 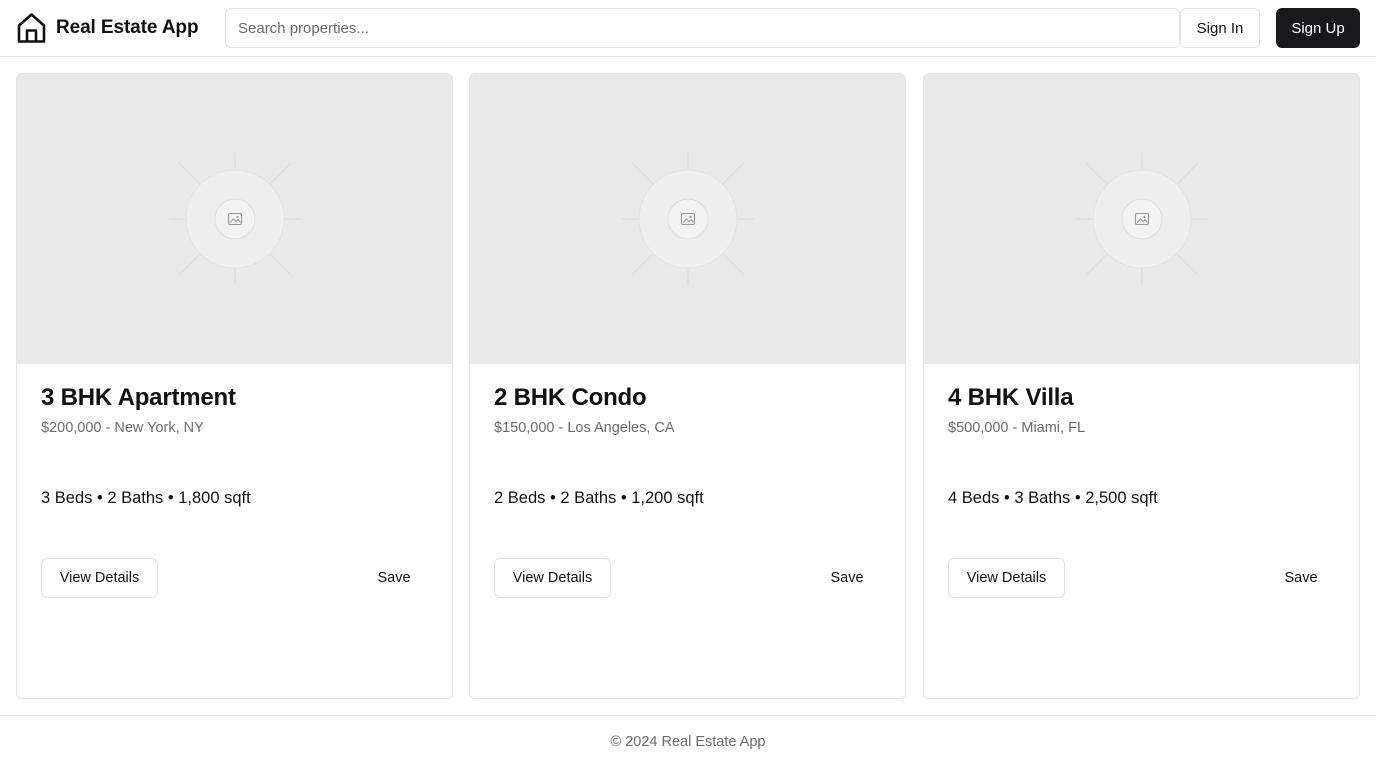 I want to click on app-title: Real Estate App, so click(x=127, y=27).